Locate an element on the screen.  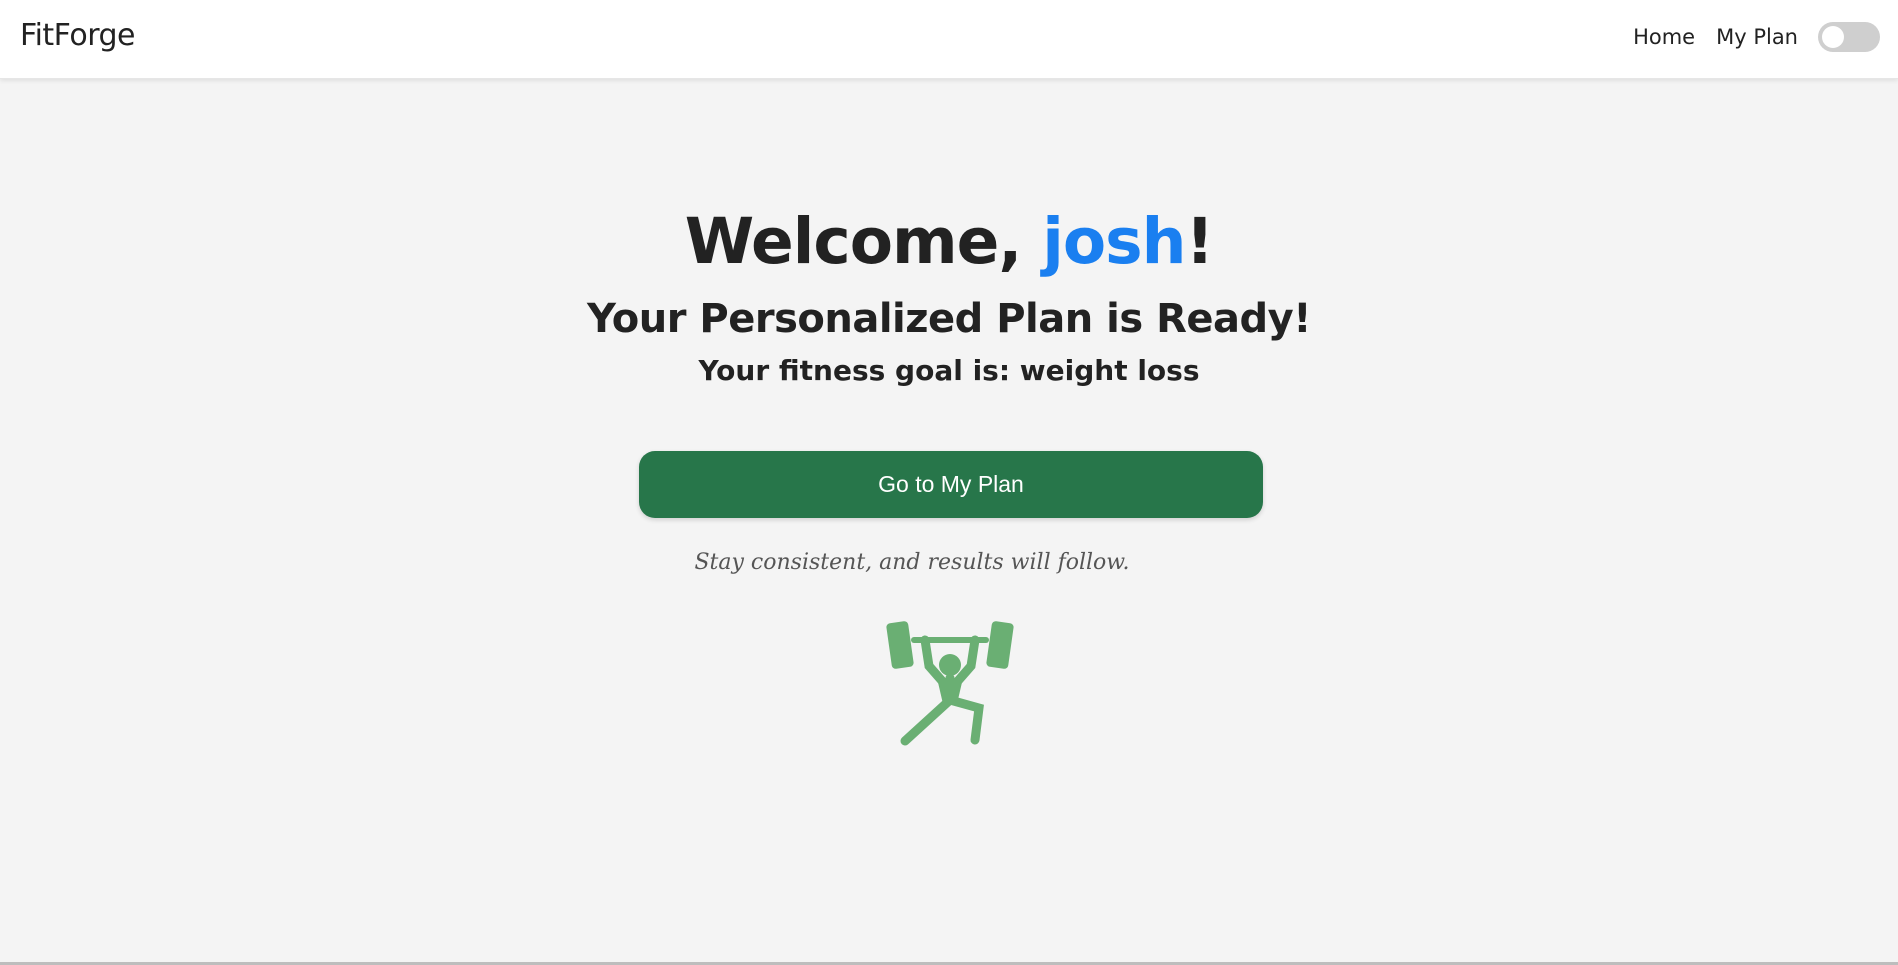
fitness-goal-text: Your fitness goal is: weight loss is located at coordinates (949, 370).